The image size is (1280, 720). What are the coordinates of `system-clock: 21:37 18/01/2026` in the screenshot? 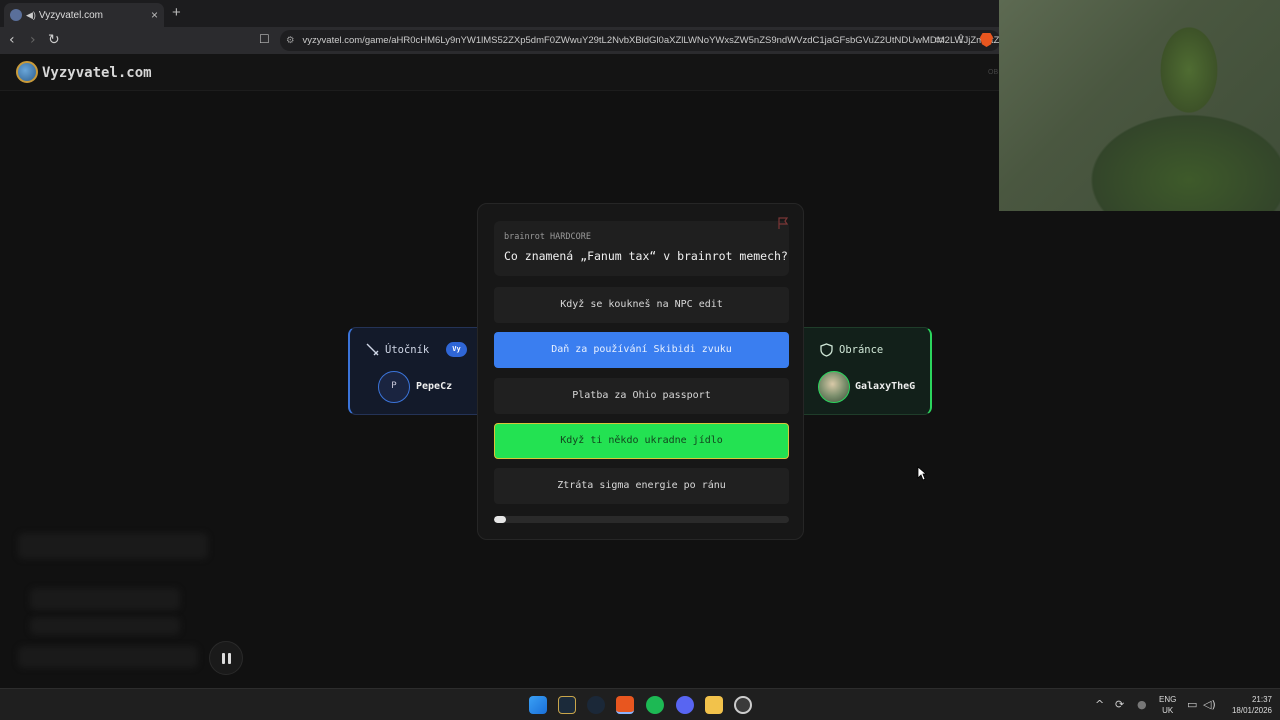 It's located at (1247, 705).